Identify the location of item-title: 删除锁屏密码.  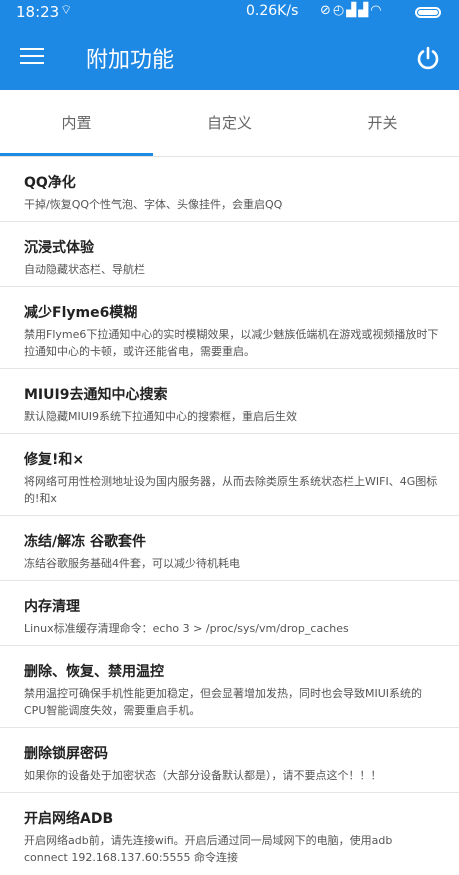
(66, 754).